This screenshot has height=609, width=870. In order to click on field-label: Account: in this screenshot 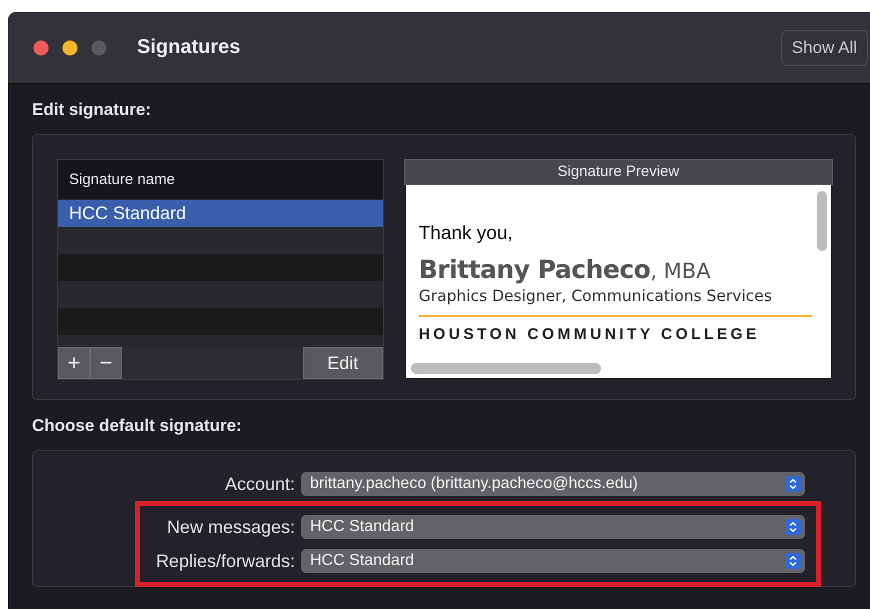, I will do `click(260, 484)`.